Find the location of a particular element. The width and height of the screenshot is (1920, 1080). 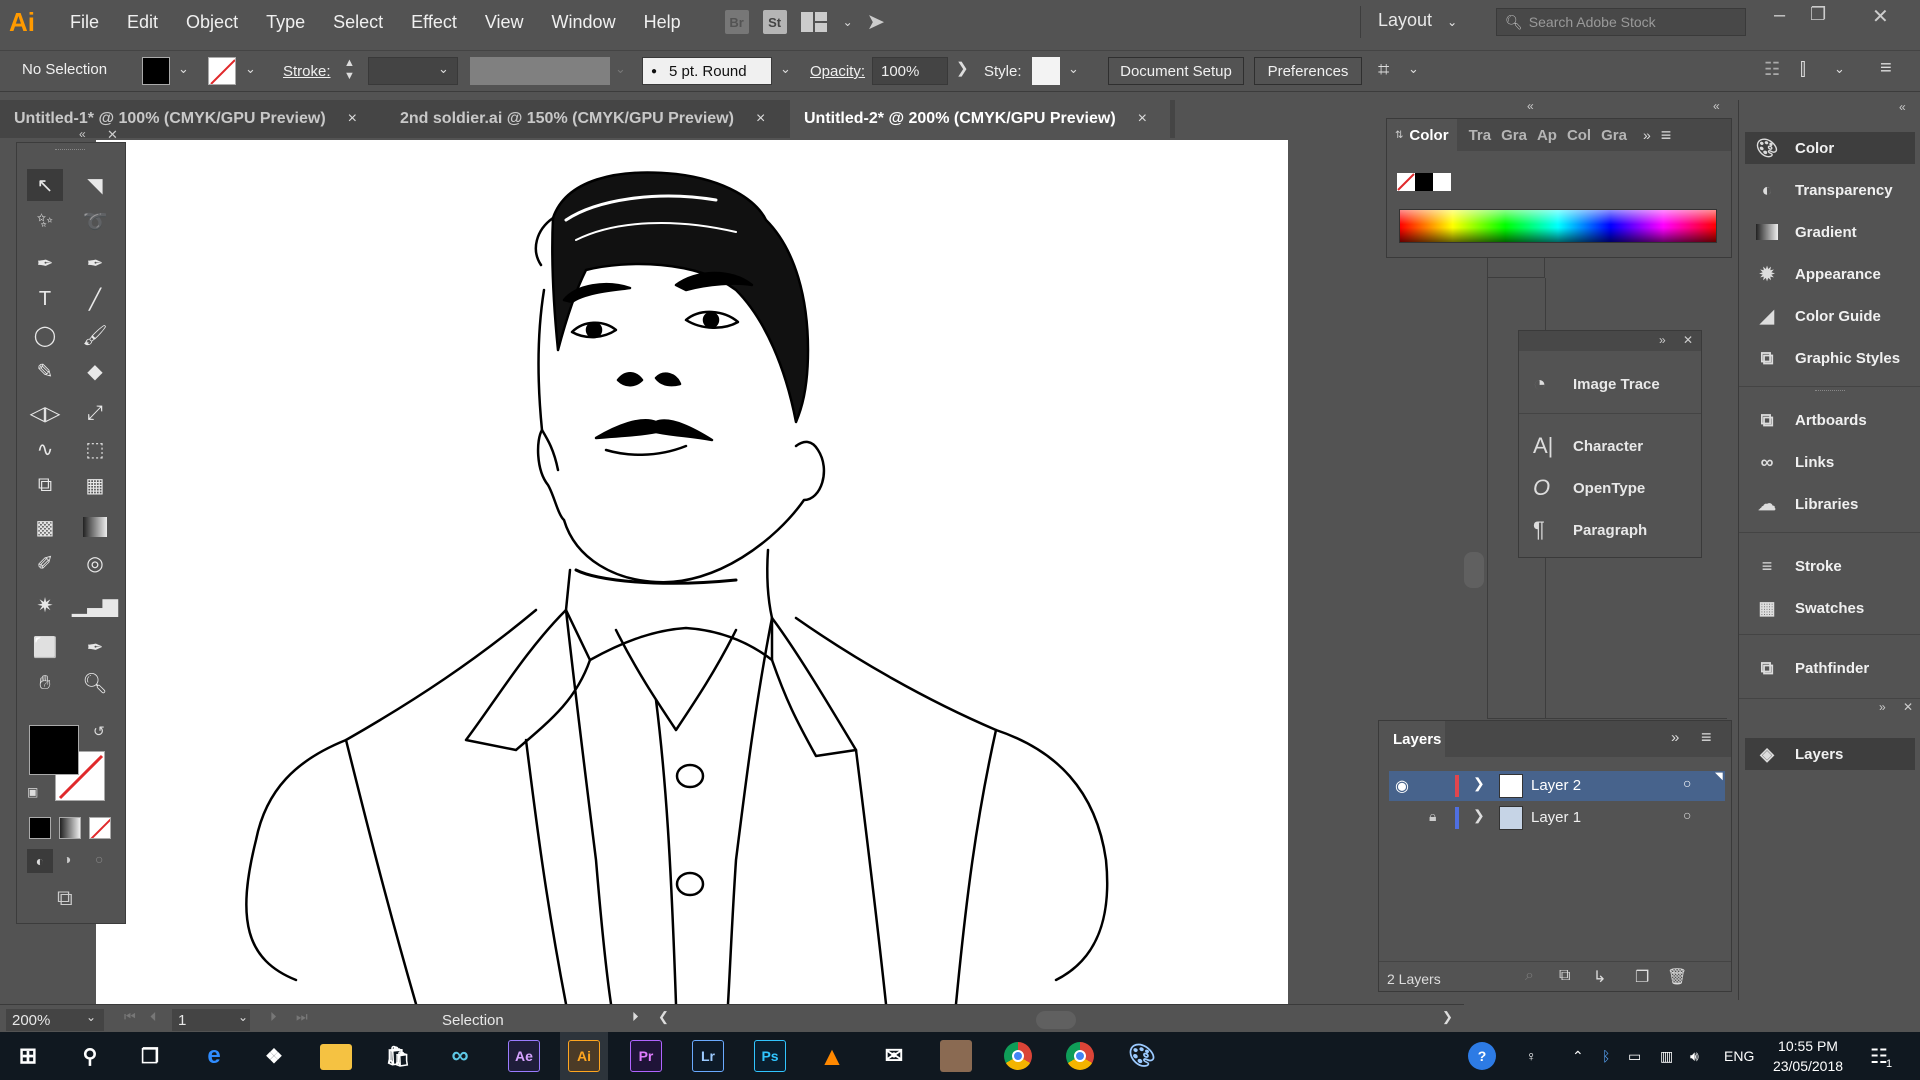

dropbox-icon: ❖ is located at coordinates (274, 1056).